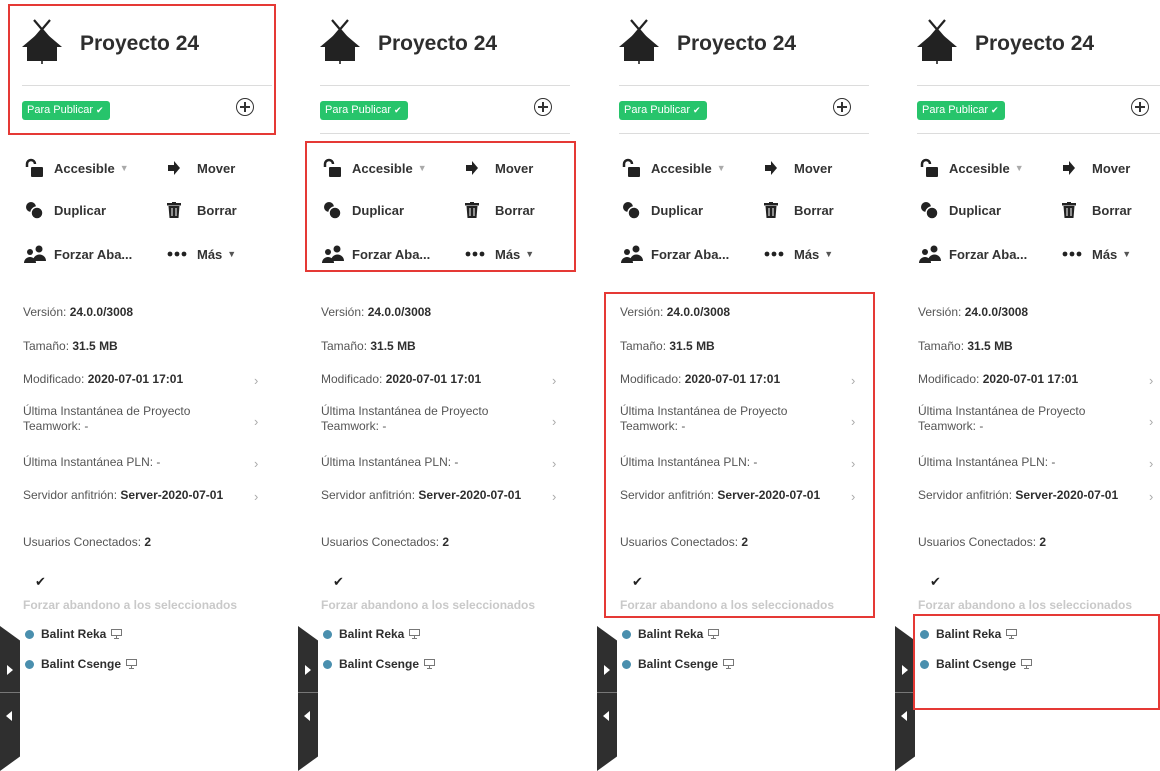 The image size is (1160, 771). Describe the element at coordinates (1067, 495) in the screenshot. I see `host-value: Server-2020-07-01` at that location.